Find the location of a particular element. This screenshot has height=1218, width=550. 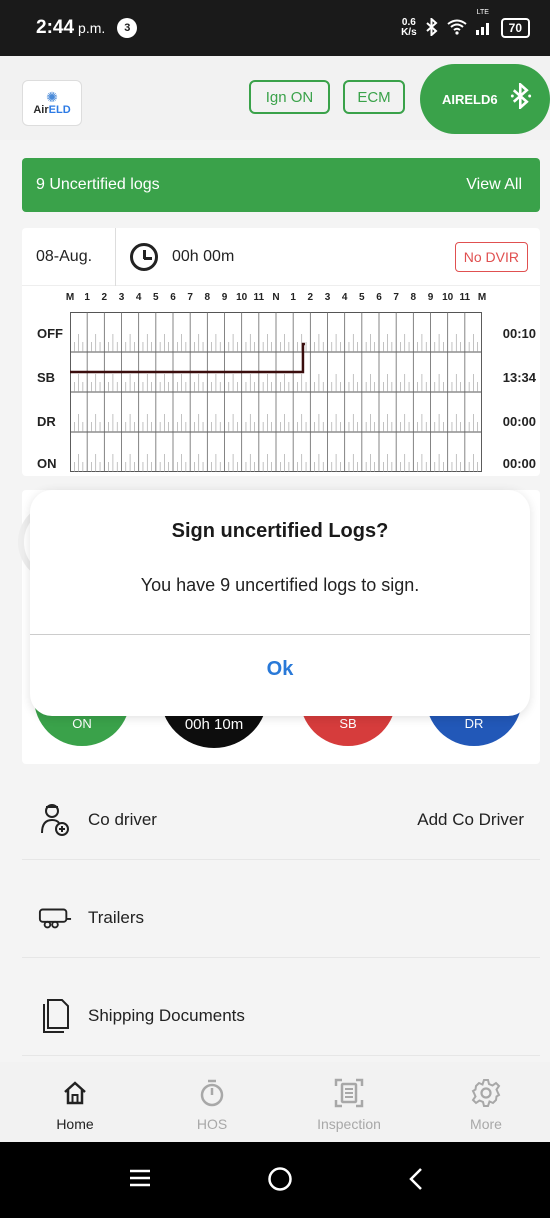

net-speed: 0.6 K/s is located at coordinates (409, 27).